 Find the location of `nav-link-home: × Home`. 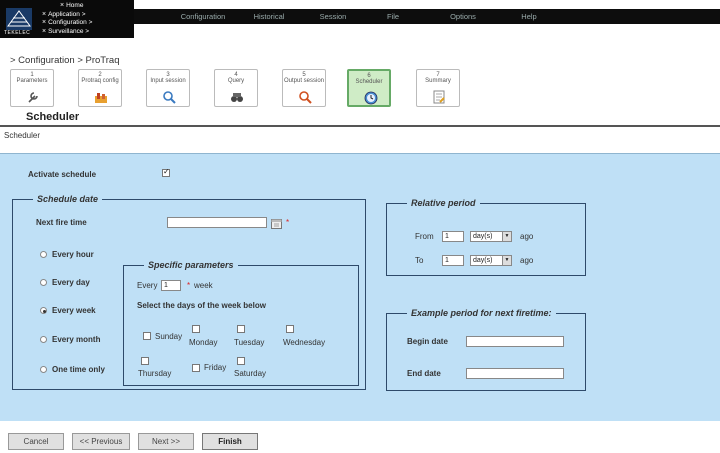

nav-link-home: × Home is located at coordinates (67, 6).